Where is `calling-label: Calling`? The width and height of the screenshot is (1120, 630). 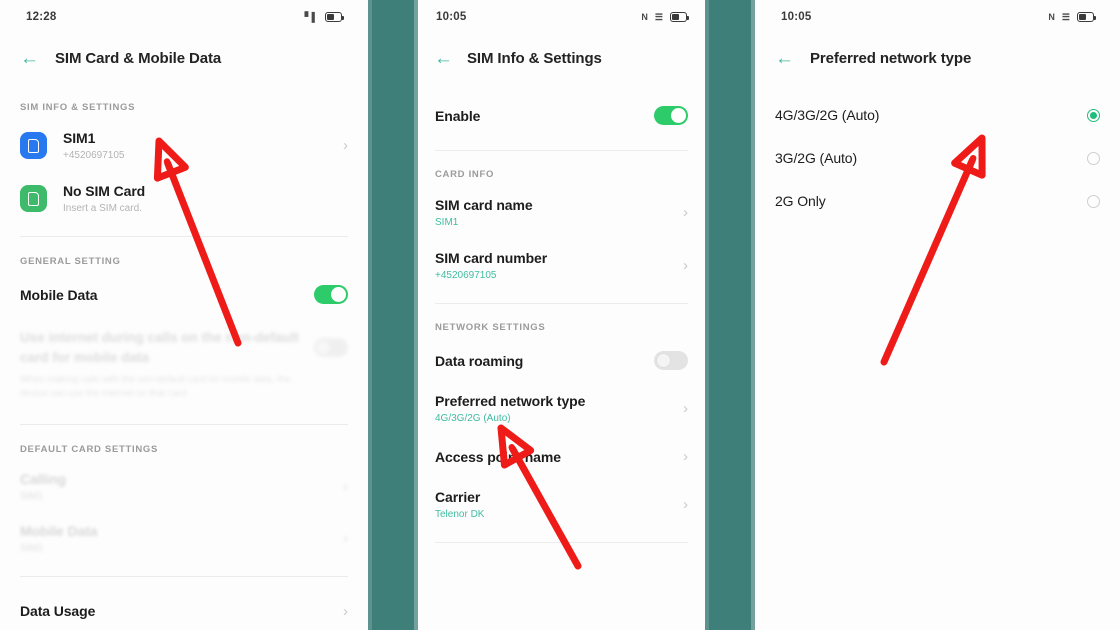 calling-label: Calling is located at coordinates (43, 478).